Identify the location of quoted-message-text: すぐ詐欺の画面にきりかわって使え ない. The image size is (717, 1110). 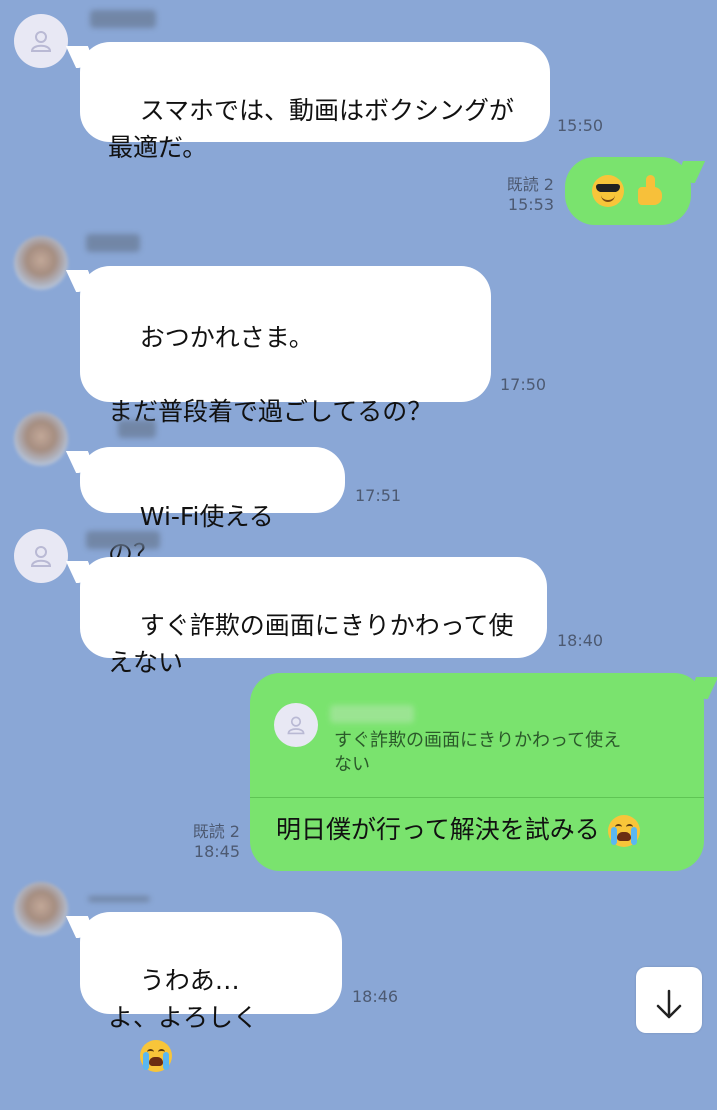
(478, 752).